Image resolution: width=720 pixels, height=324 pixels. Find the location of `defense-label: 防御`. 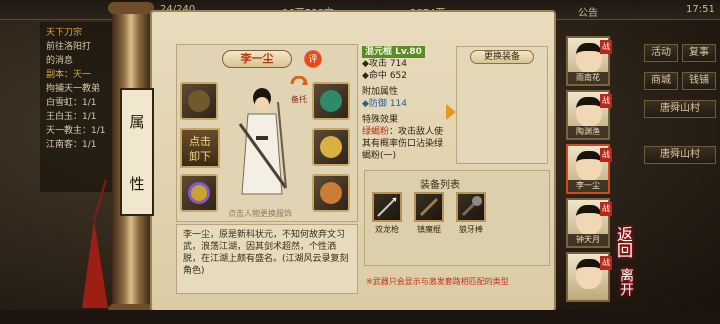

defense-label: 防御 is located at coordinates (377, 104).